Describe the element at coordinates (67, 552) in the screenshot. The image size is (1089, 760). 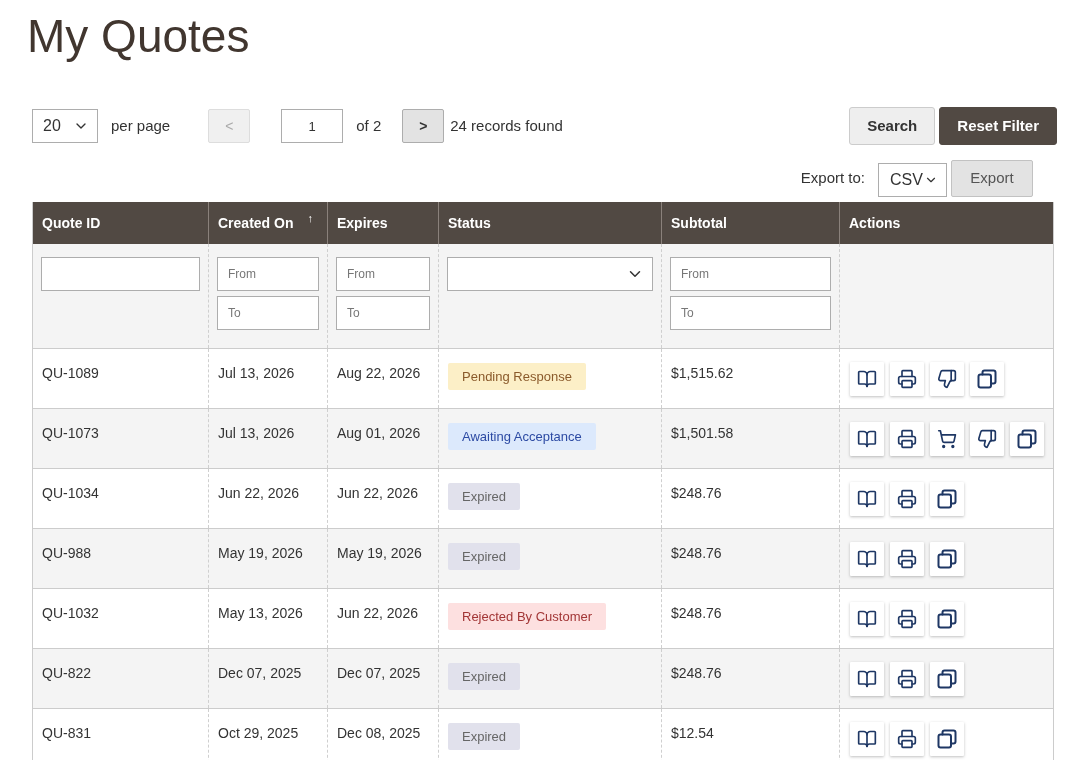
I see `table-cell: QU-988` at that location.